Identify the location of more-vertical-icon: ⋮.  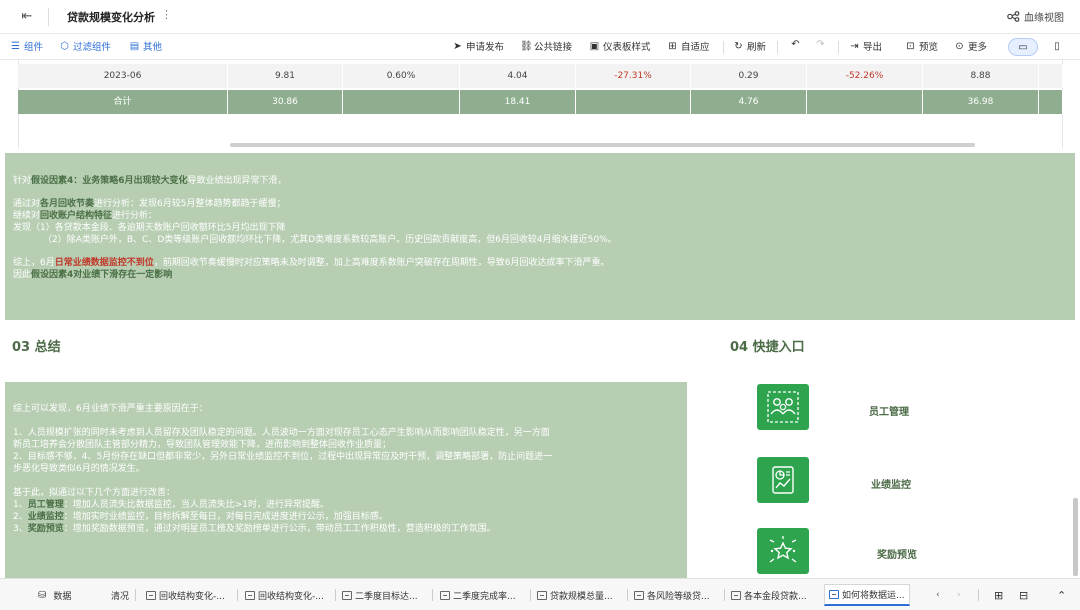
(166, 14).